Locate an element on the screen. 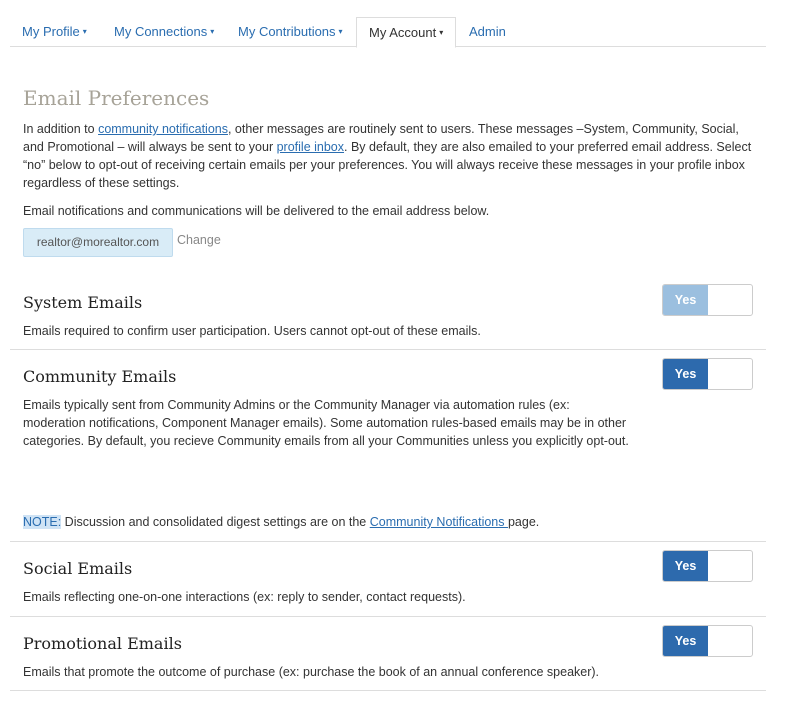 The image size is (785, 711). tab-label: Admin is located at coordinates (487, 31).